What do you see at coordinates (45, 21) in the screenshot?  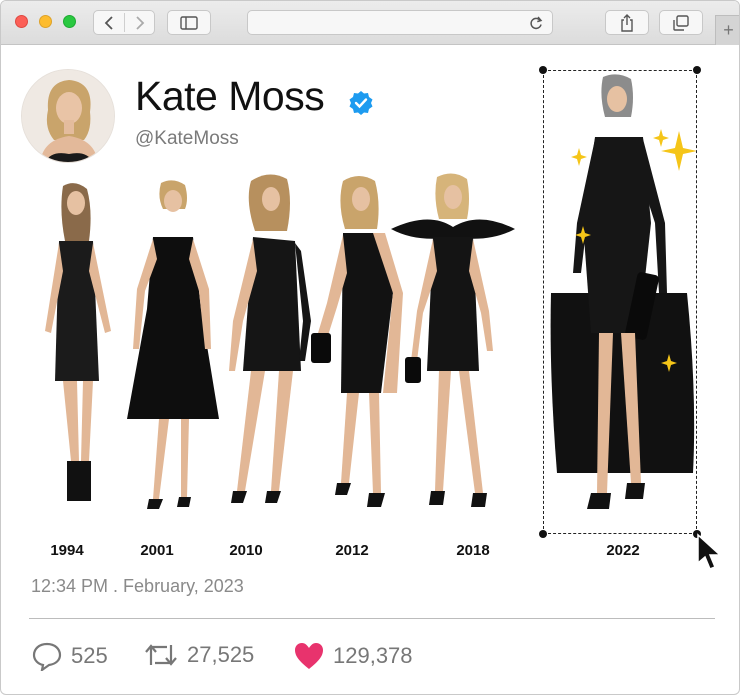 I see `minimize-window-button` at bounding box center [45, 21].